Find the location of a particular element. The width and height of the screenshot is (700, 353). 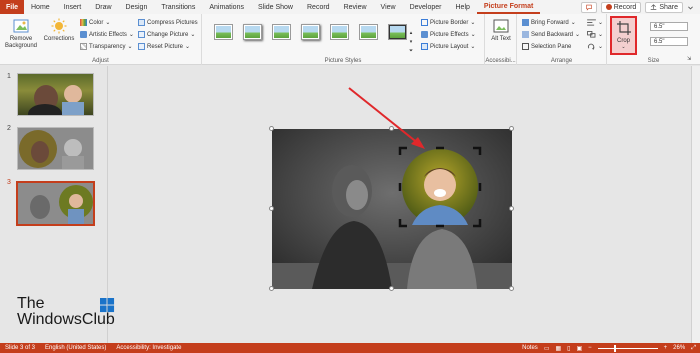

alt-text-button: Alt Text is located at coordinates (501, 30).